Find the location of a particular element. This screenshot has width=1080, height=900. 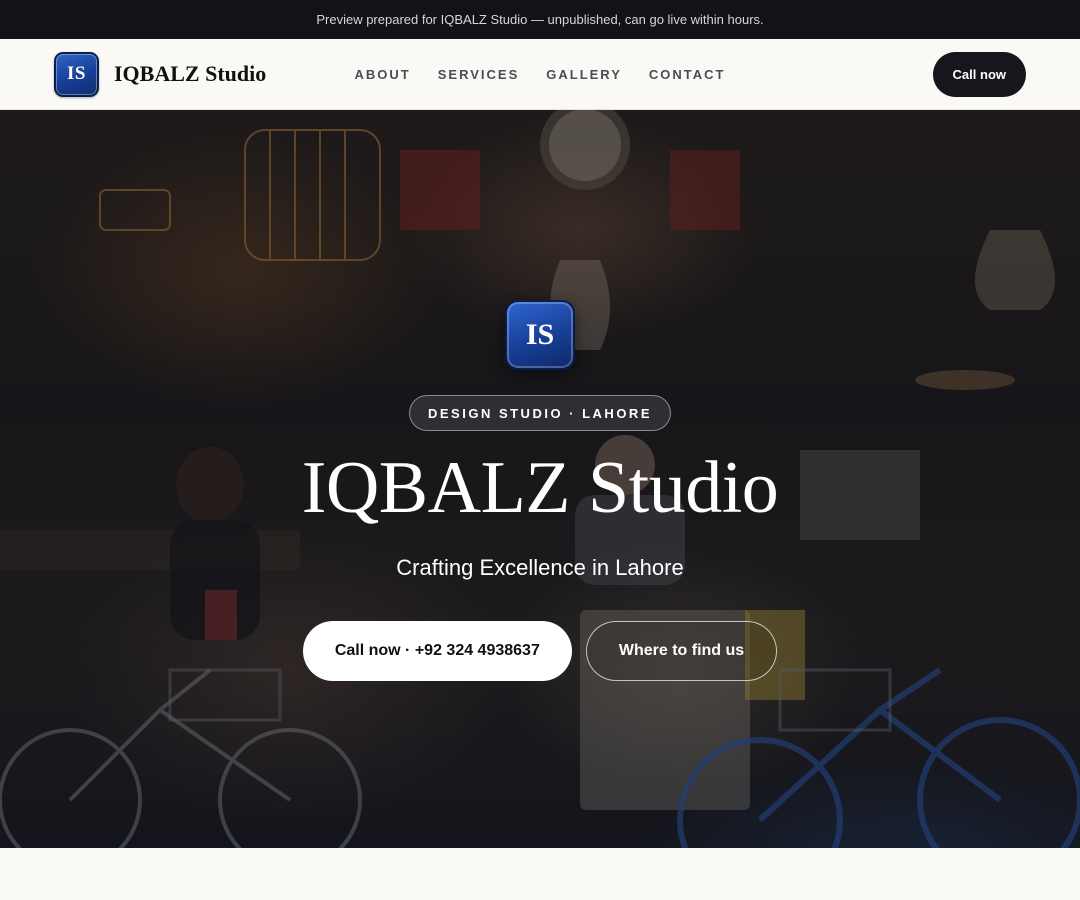

logo-initials: IS is located at coordinates (76, 73).